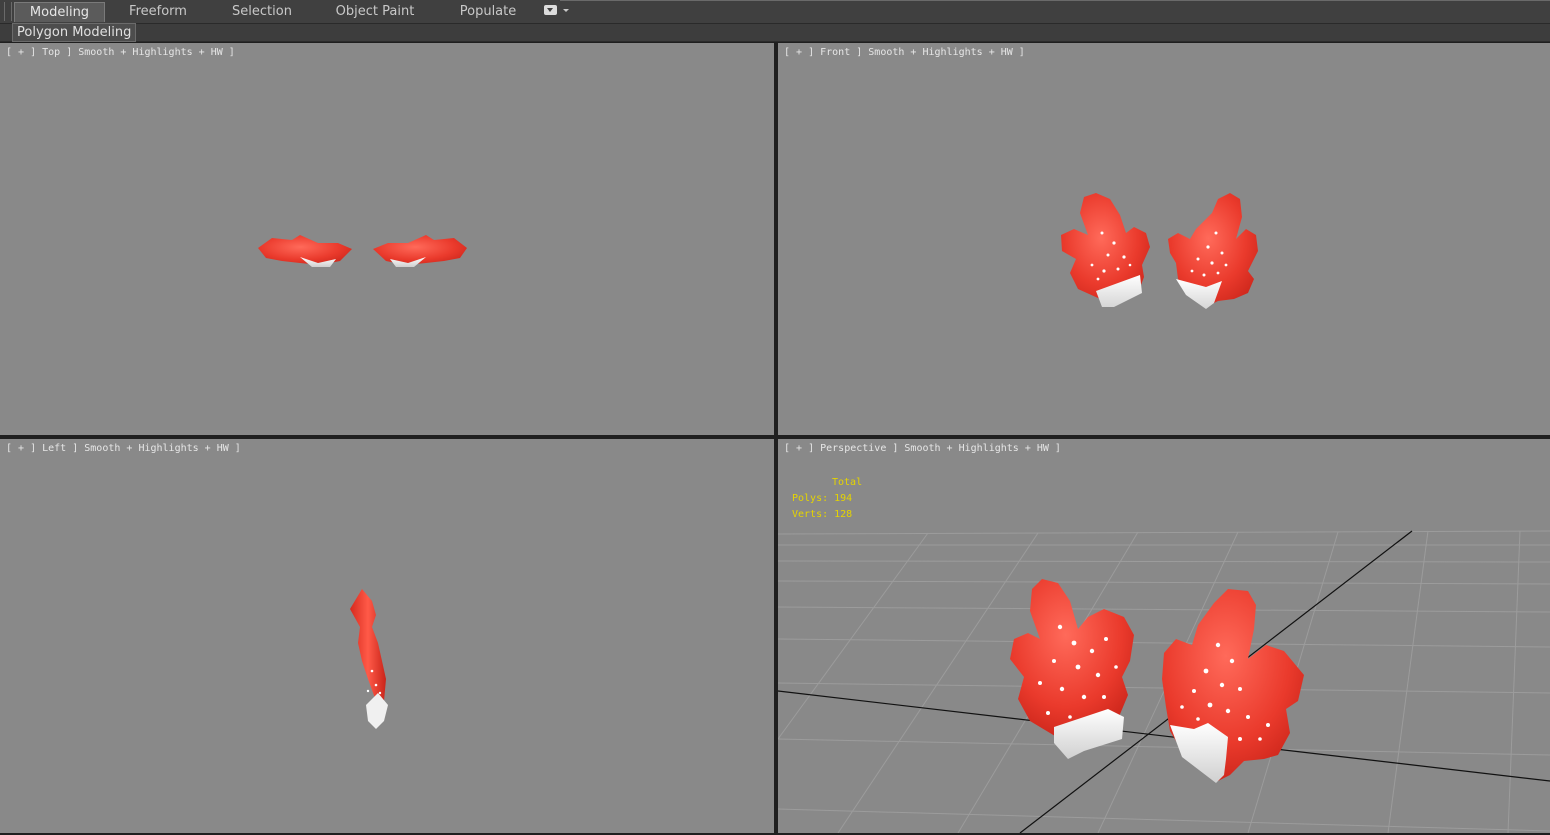 The height and width of the screenshot is (835, 1550). Describe the element at coordinates (488, 11) in the screenshot. I see `tab-populate: Populate` at that location.